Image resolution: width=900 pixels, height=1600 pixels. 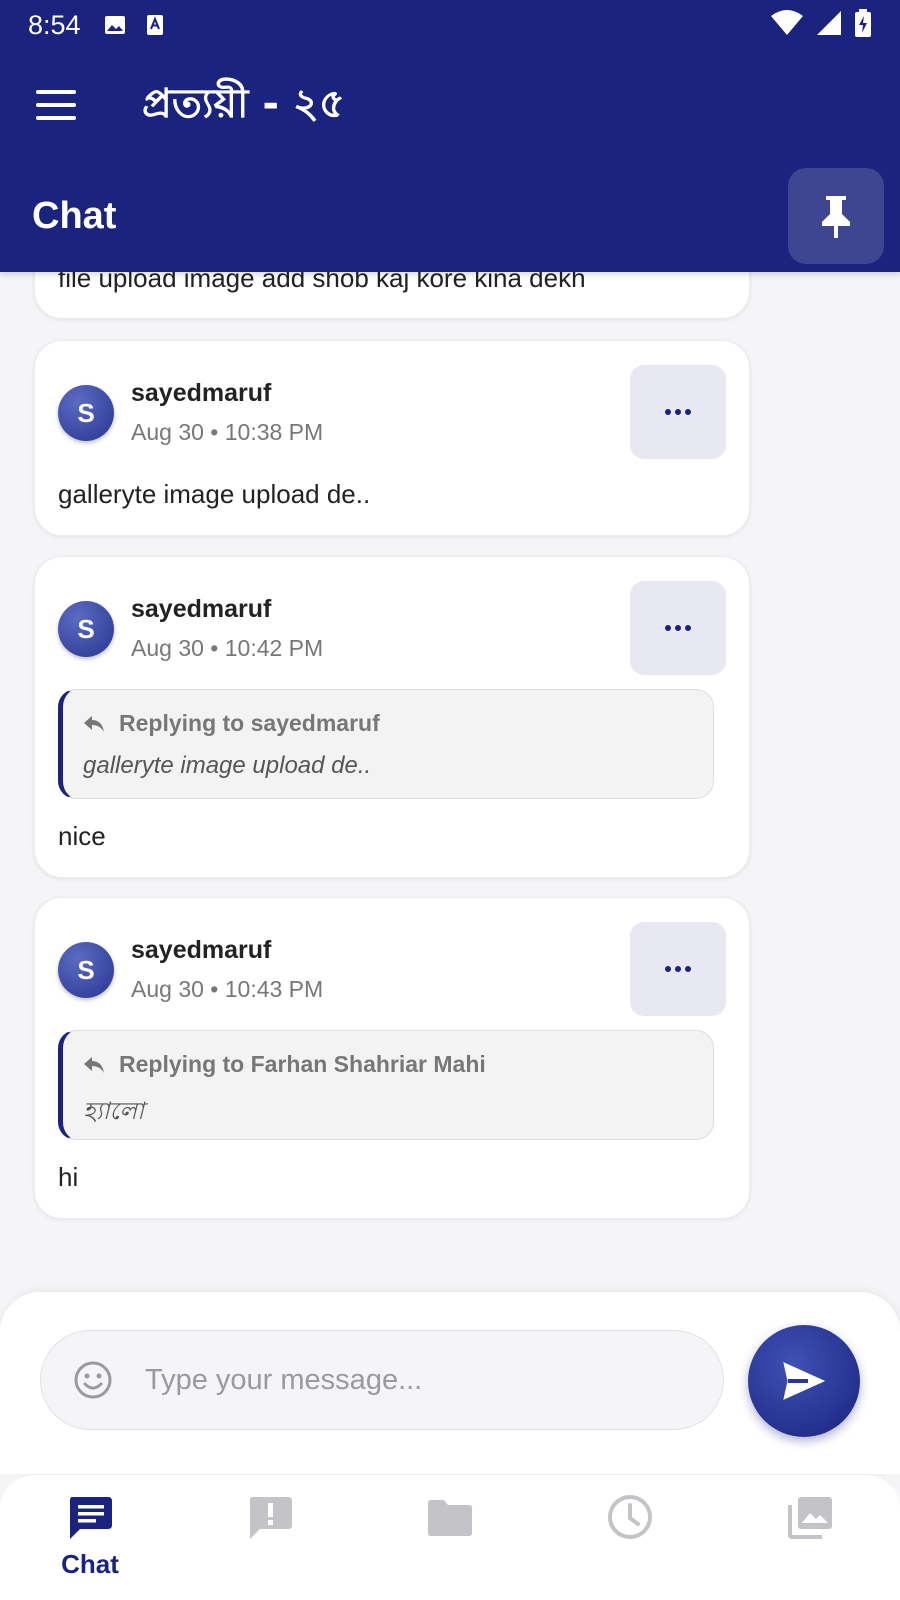 I want to click on reply-quote: galleryte image upload de.., so click(x=227, y=765).